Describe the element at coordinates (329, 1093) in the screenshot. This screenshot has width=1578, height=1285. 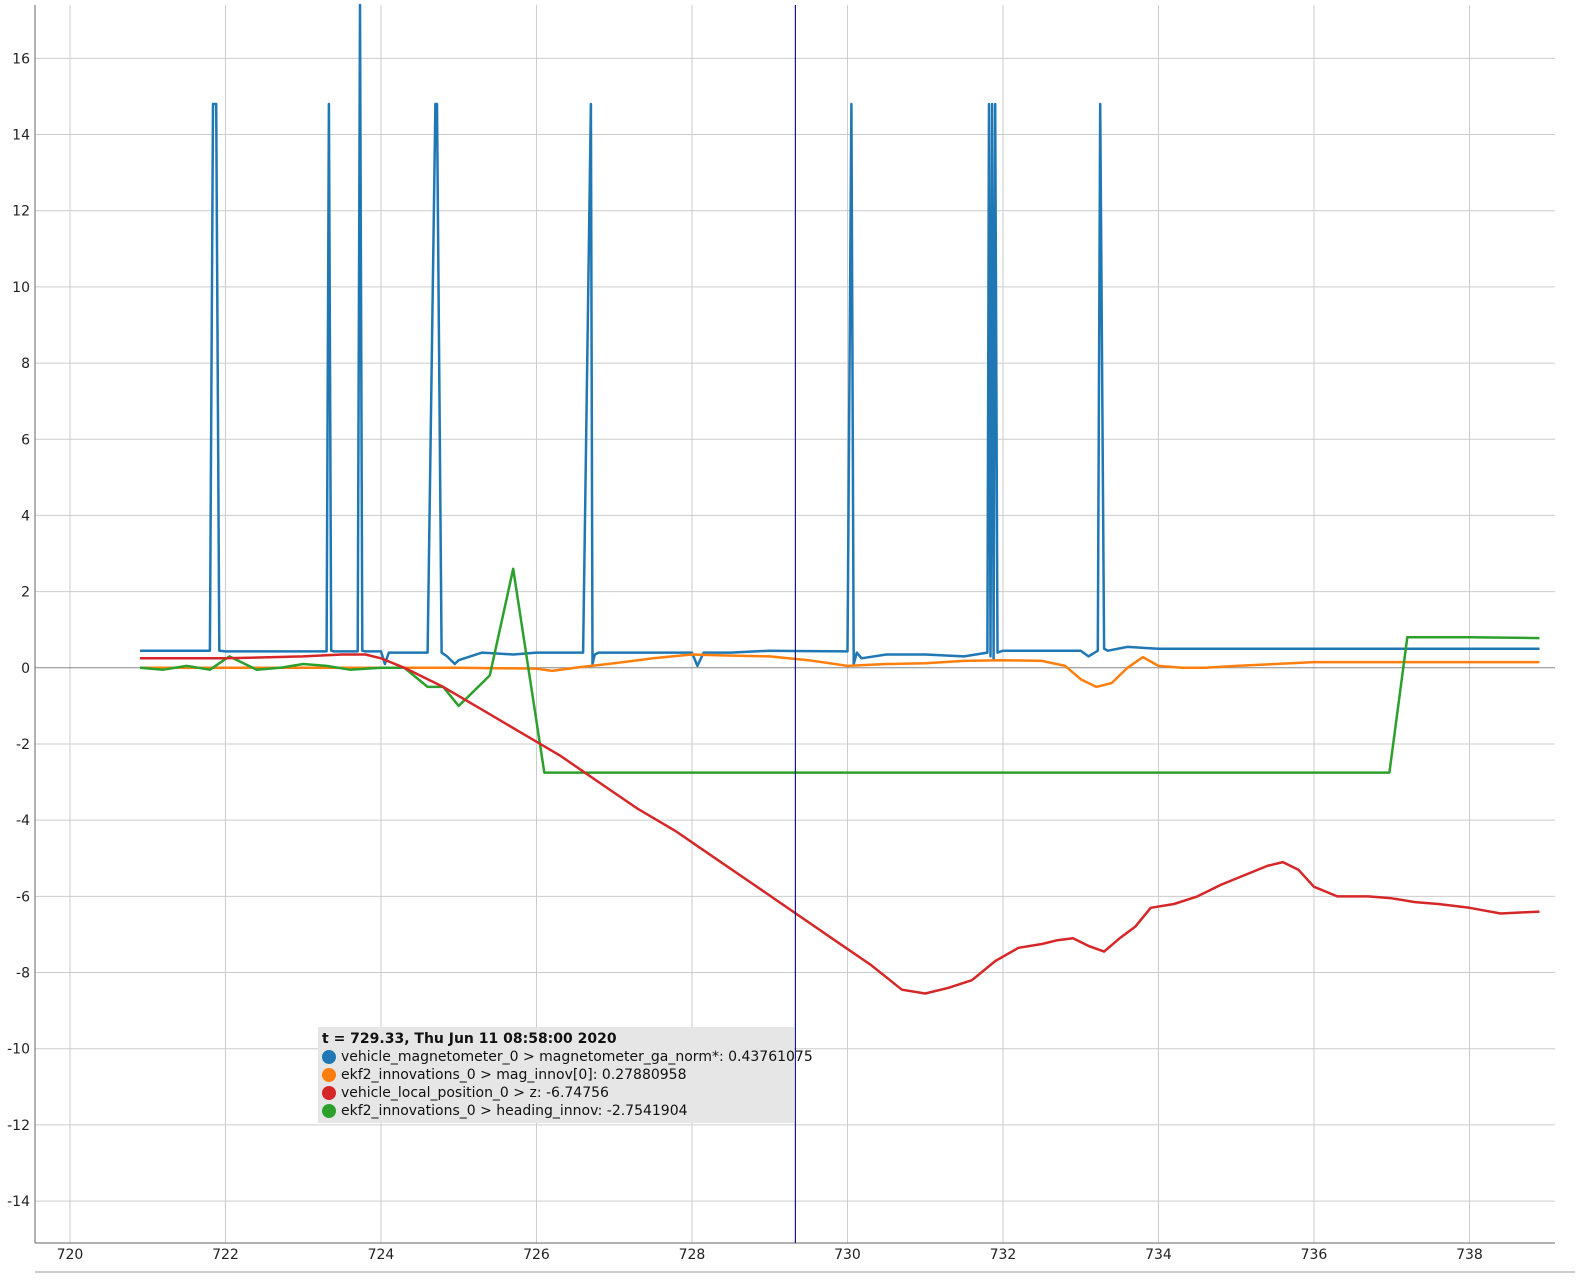
I see `legend-dot-red` at that location.